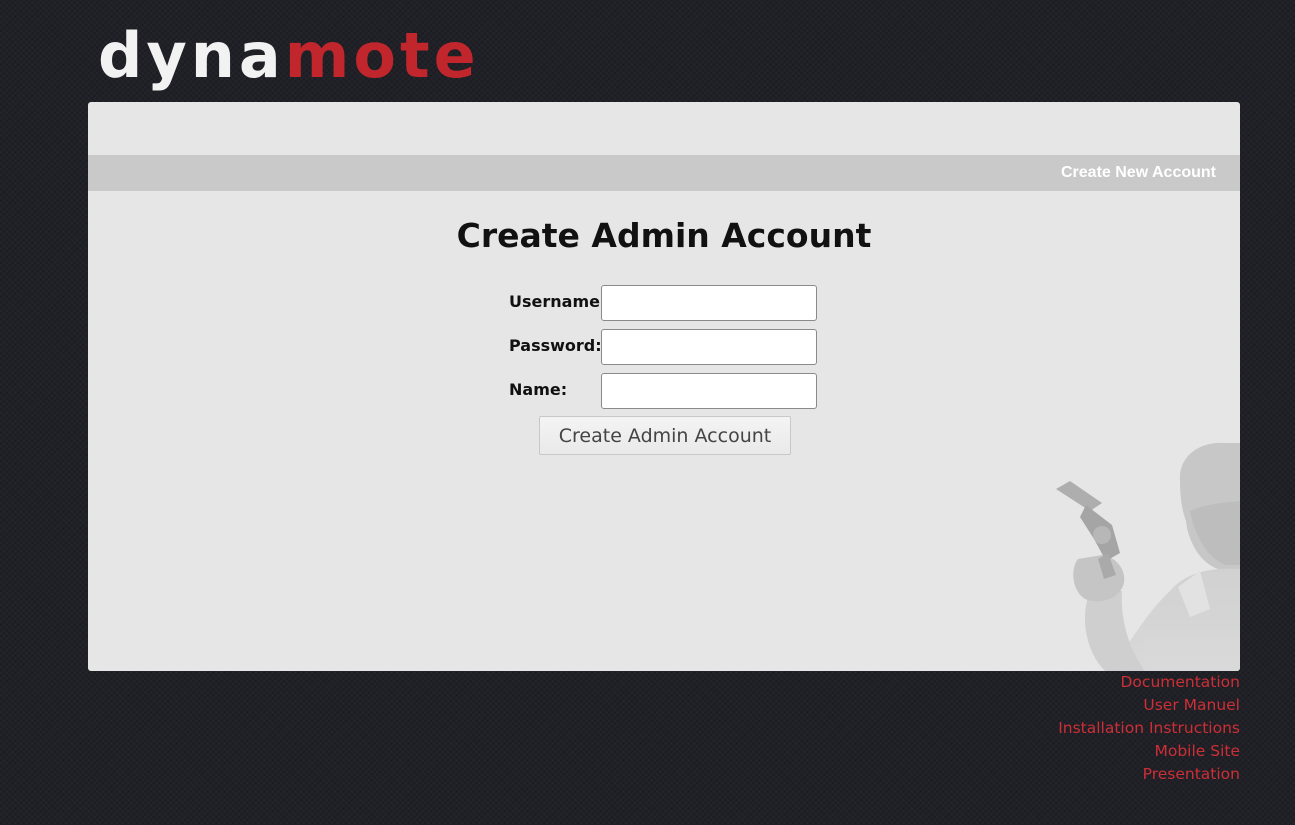  I want to click on page-title: Create Admin Account, so click(664, 235).